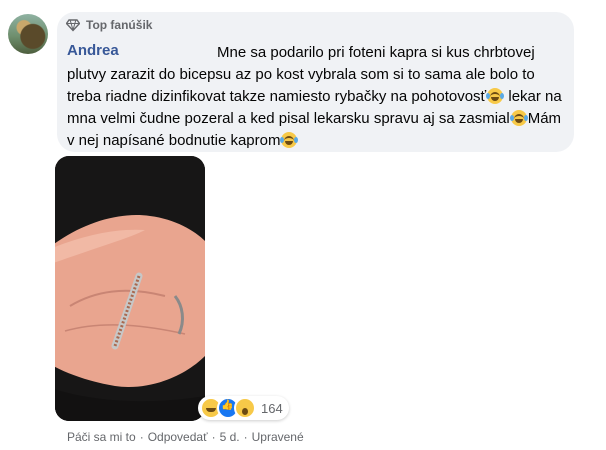 This screenshot has height=450, width=606. What do you see at coordinates (272, 408) in the screenshot?
I see `reaction-count: 164` at bounding box center [272, 408].